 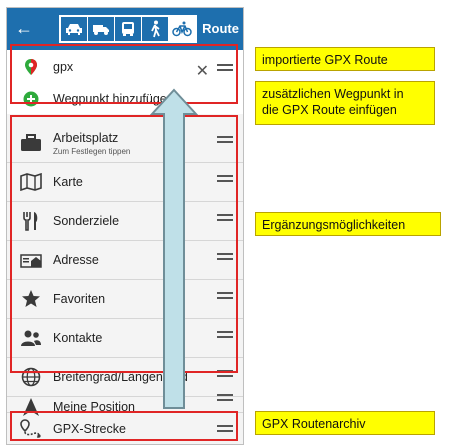 What do you see at coordinates (329, 110) in the screenshot?
I see `callout-add-waypoint-line2: die GPX Route einfügen` at bounding box center [329, 110].